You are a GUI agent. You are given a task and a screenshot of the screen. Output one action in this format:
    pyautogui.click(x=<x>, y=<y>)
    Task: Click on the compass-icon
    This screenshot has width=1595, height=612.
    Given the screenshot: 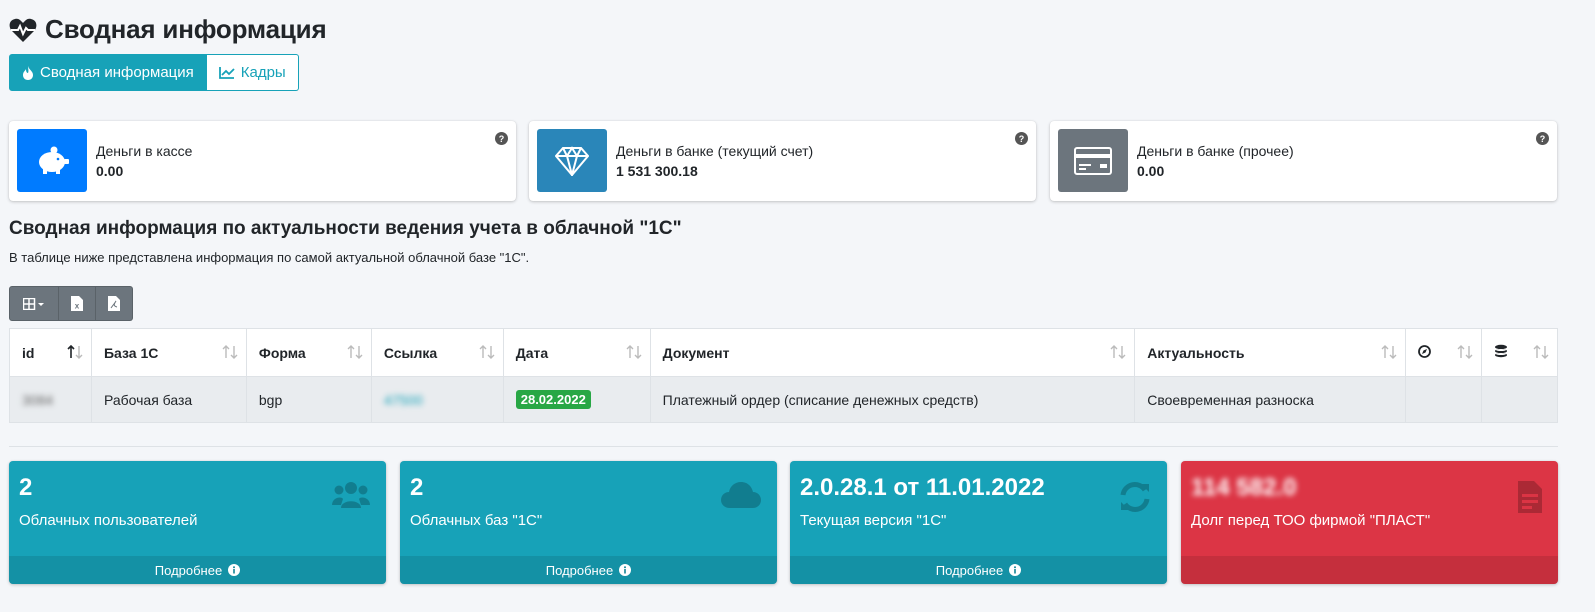 What is the action you would take?
    pyautogui.click(x=1424, y=351)
    